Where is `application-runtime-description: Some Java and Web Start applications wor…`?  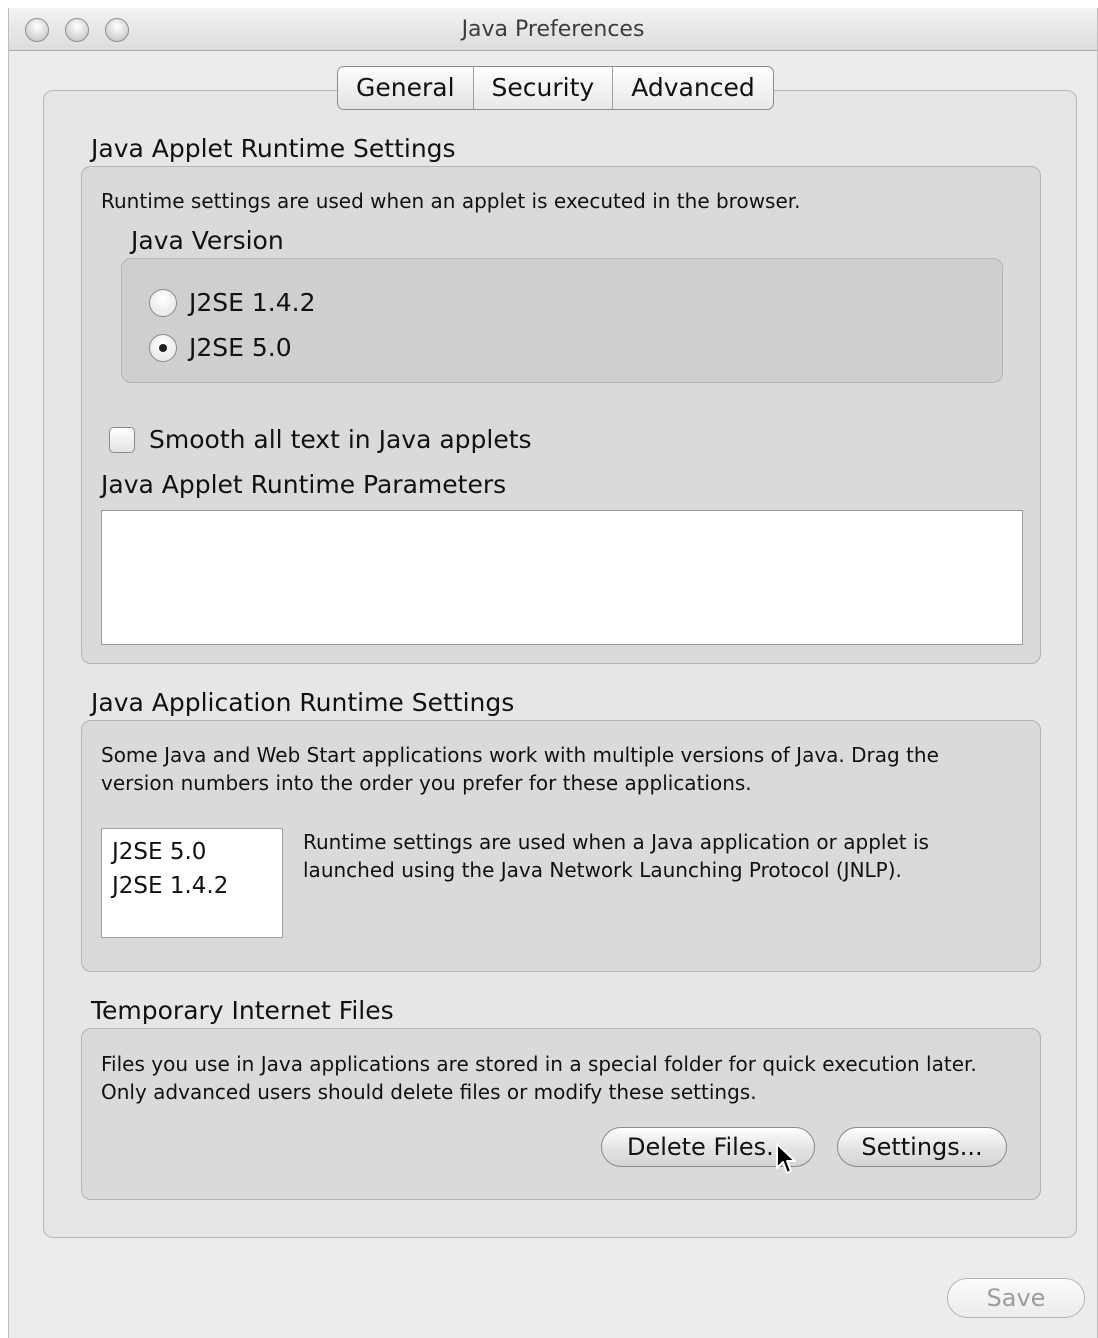 application-runtime-description: Some Java and Web Start applications wor… is located at coordinates (520, 769).